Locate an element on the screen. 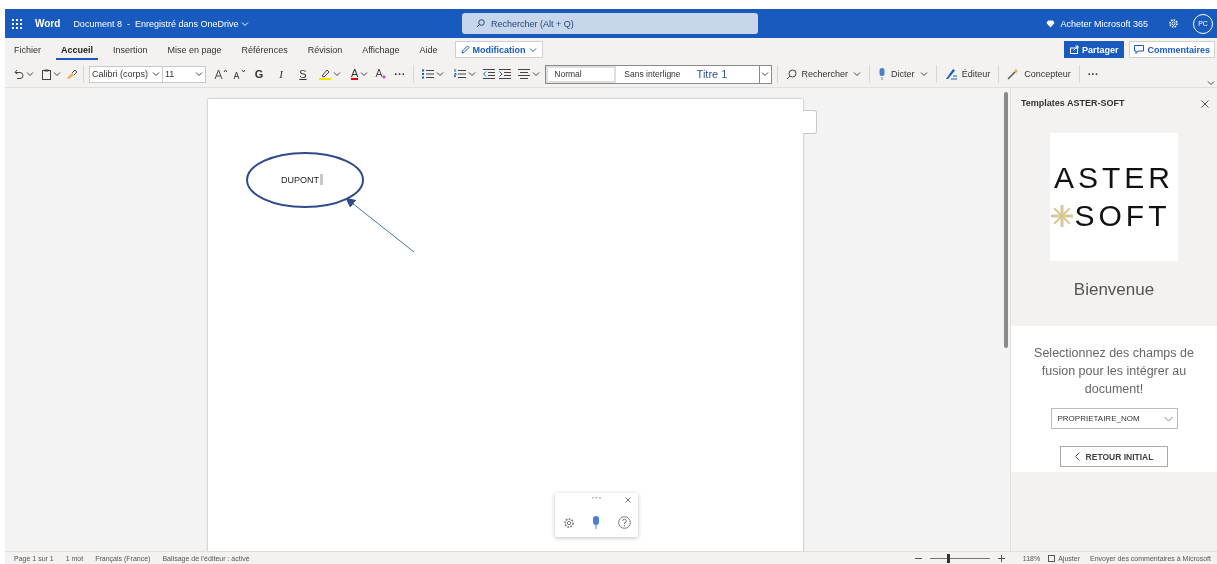  instruction-text: Selectionnez des champs de fusion pour les intégrer au document! is located at coordinates (1114, 371).